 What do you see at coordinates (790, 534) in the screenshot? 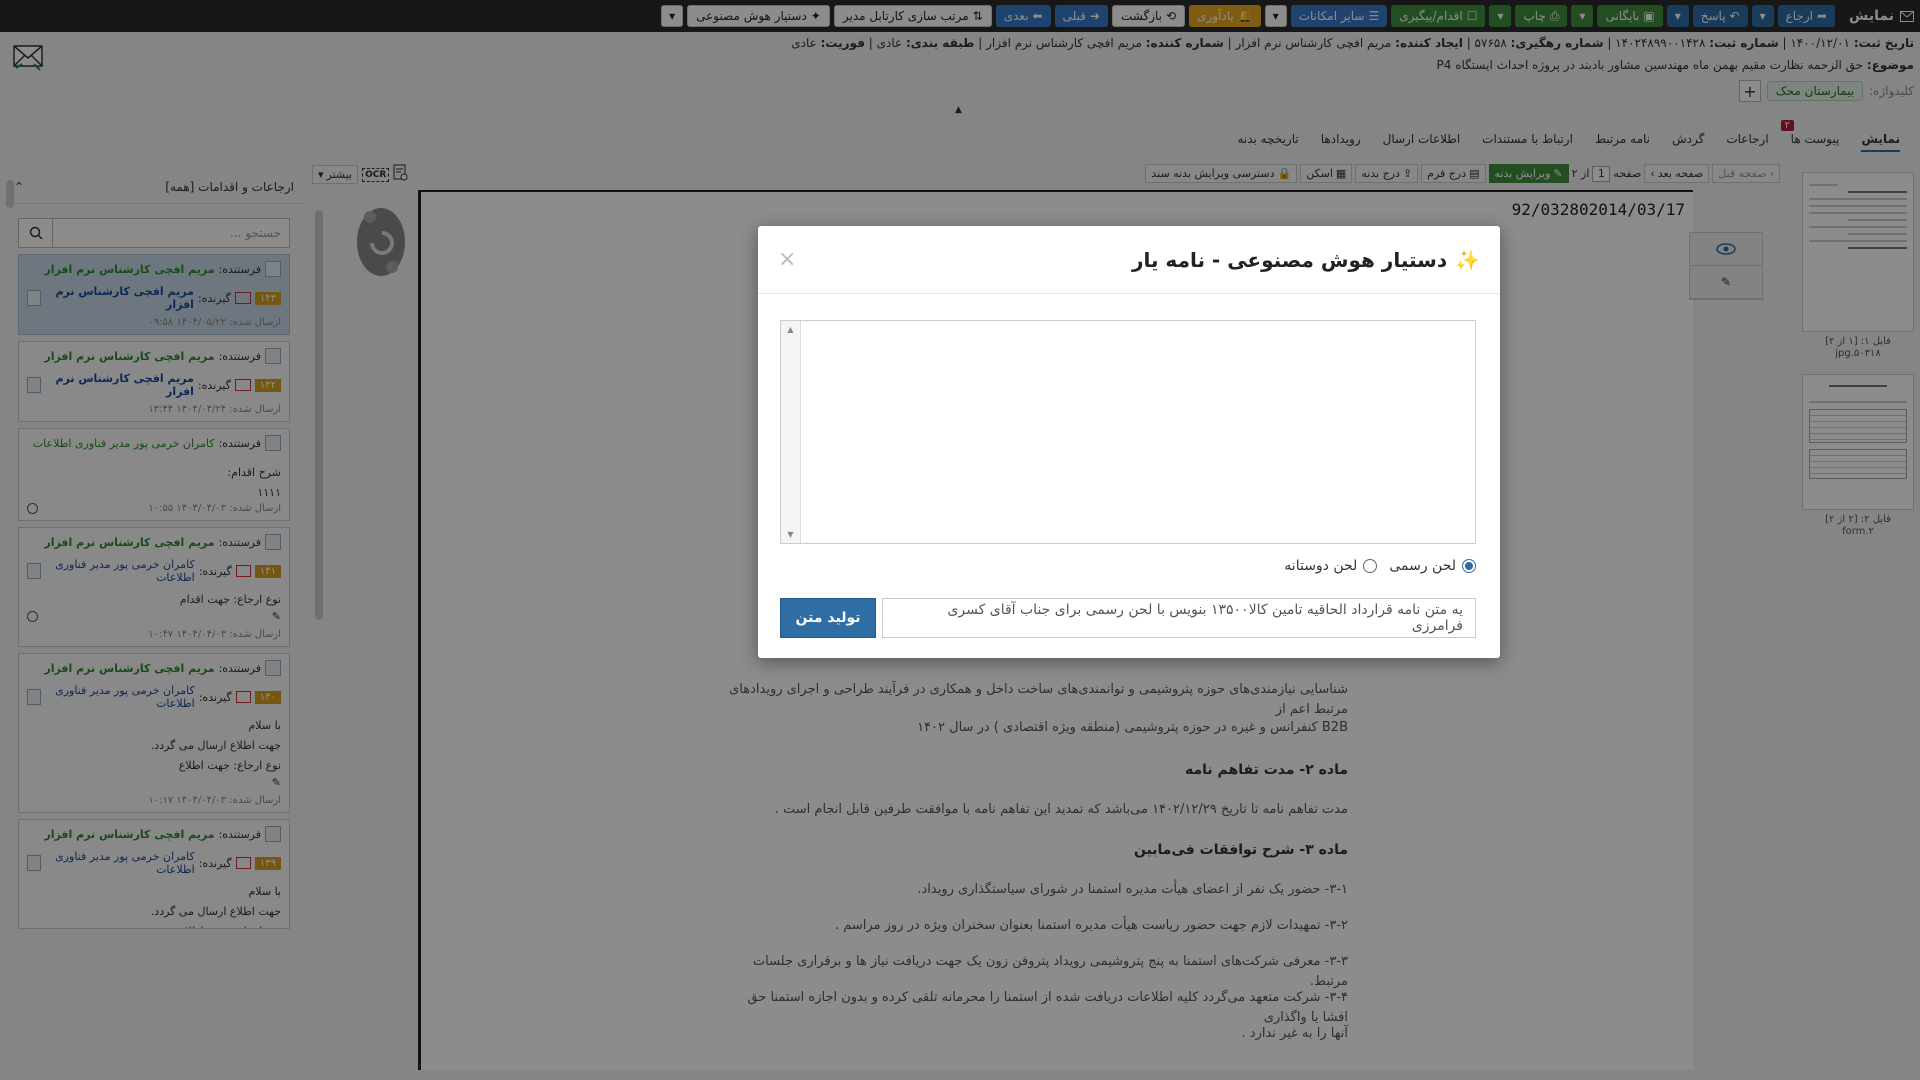
I see `scroll-down-icon: ▼` at bounding box center [790, 534].